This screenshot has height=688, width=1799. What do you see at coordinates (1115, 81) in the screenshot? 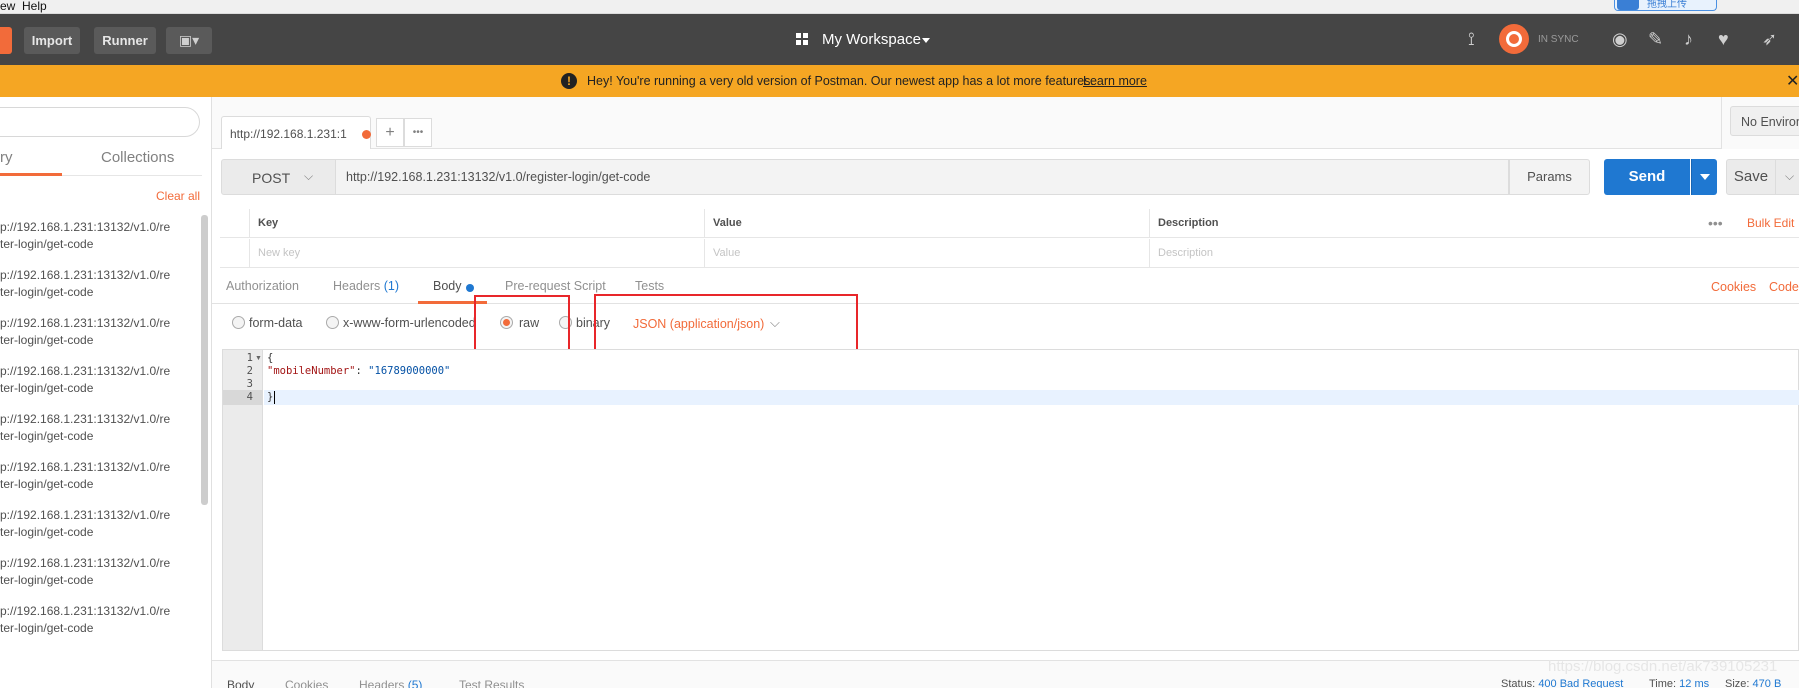
I see `learn-more-link: Learn more` at bounding box center [1115, 81].